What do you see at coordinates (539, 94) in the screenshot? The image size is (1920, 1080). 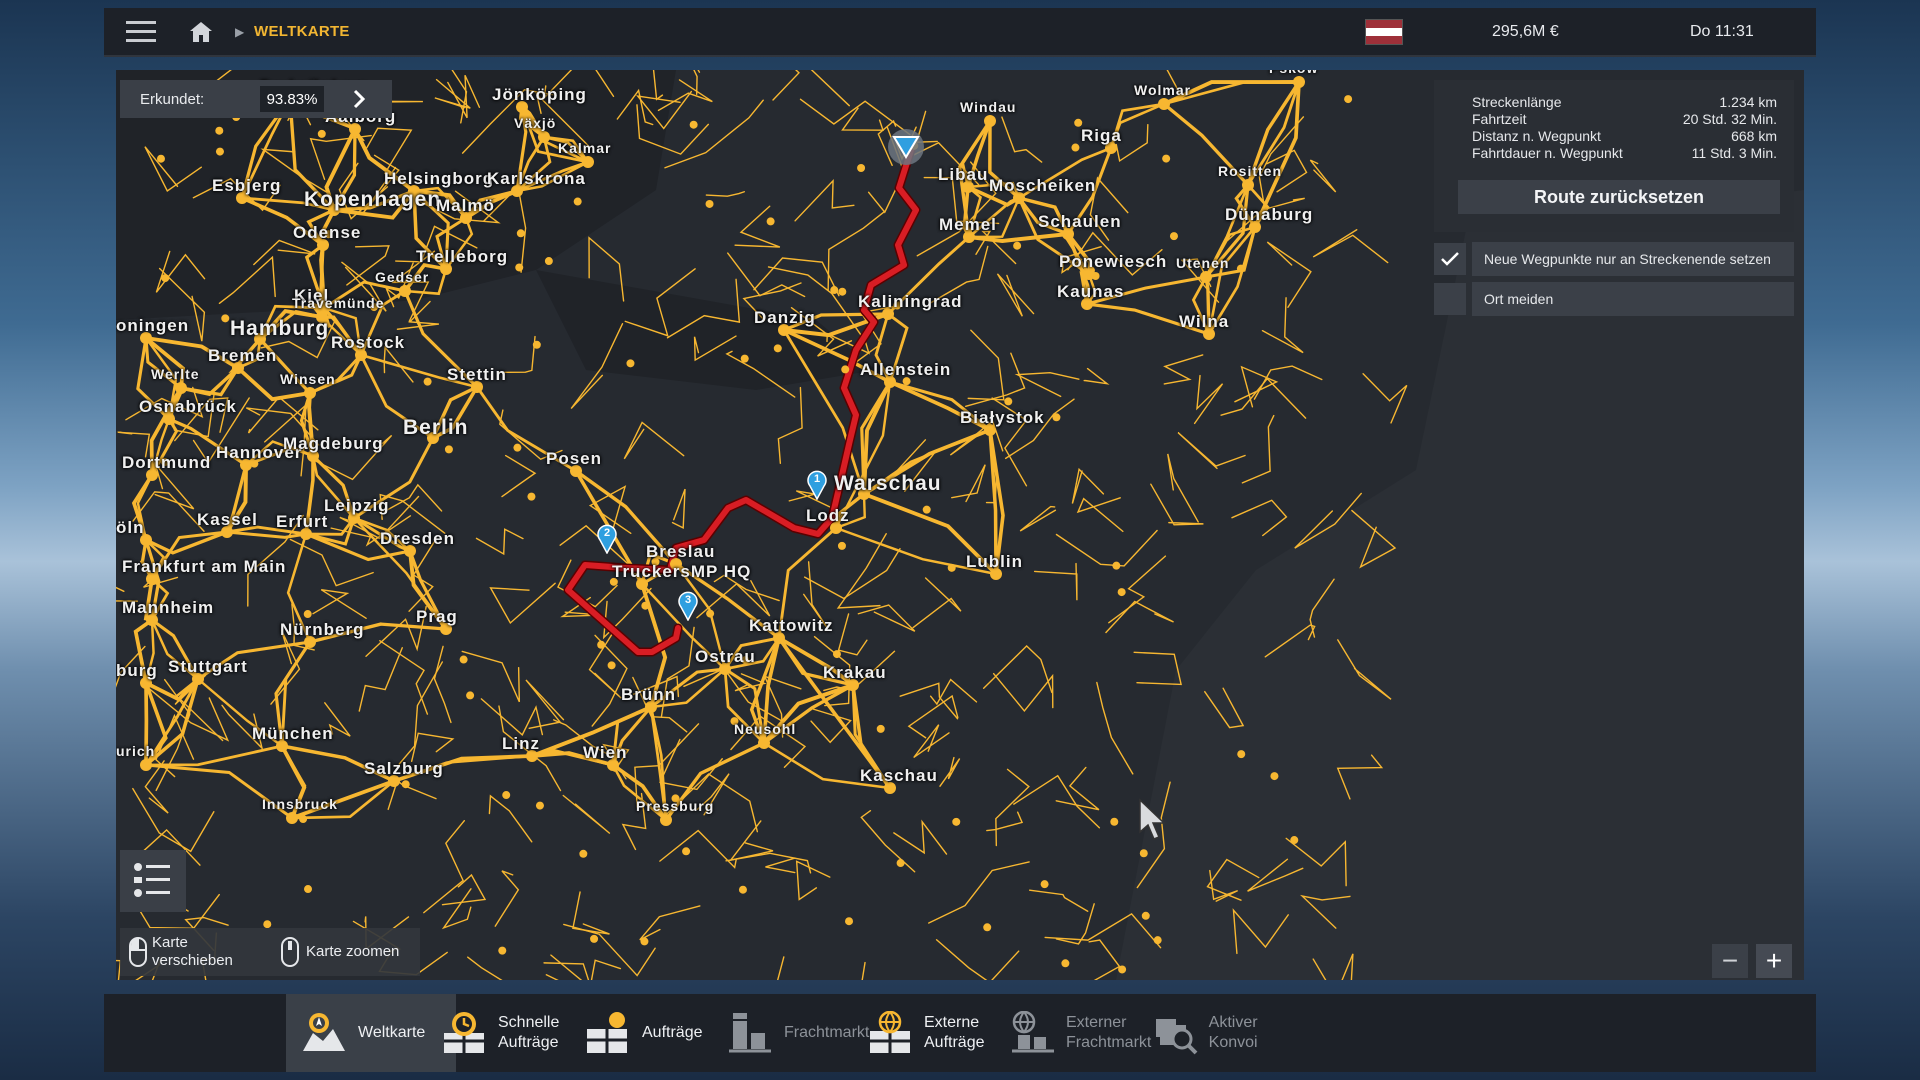 I see `city-label: Jönköping` at bounding box center [539, 94].